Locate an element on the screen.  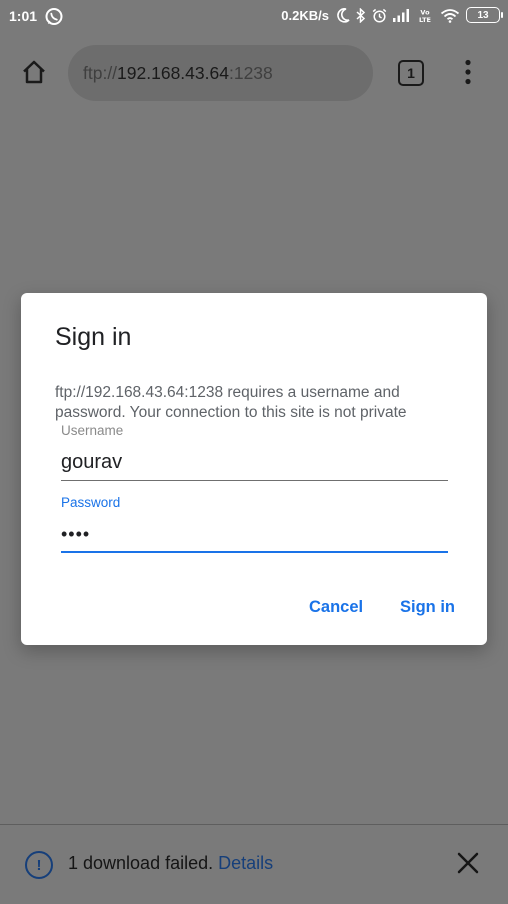
network-speed: 0.2KB/s is located at coordinates (305, 15).